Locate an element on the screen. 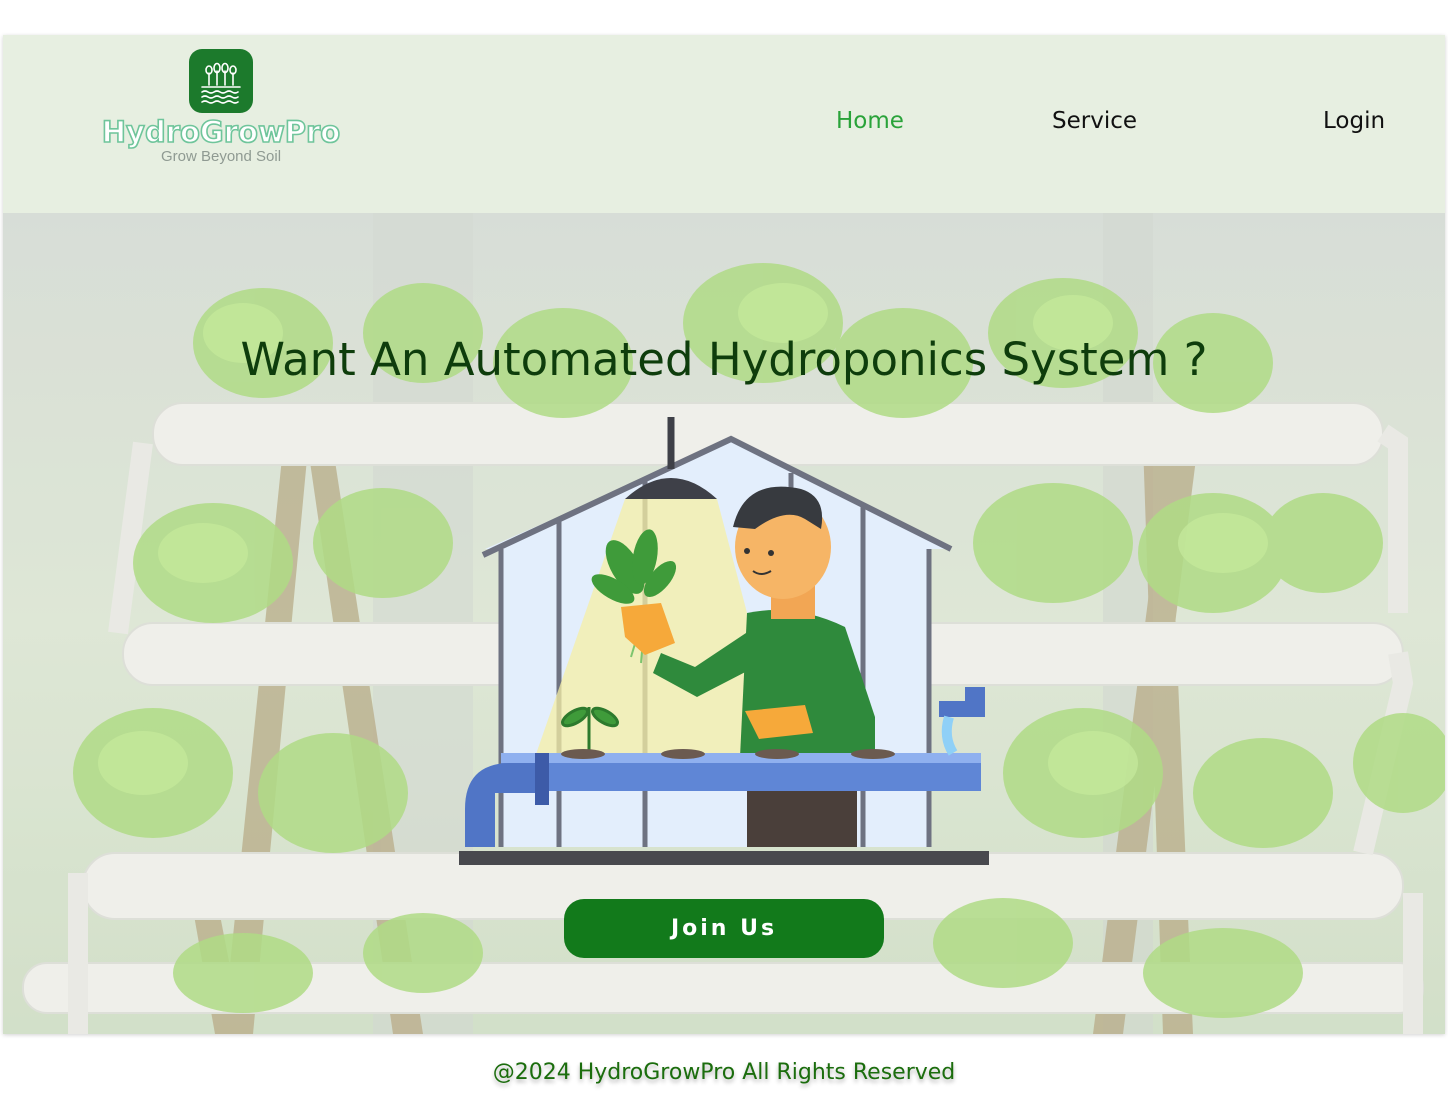  brand-logo: HydroGrowPro Grow Beyond Soil is located at coordinates (221, 109).